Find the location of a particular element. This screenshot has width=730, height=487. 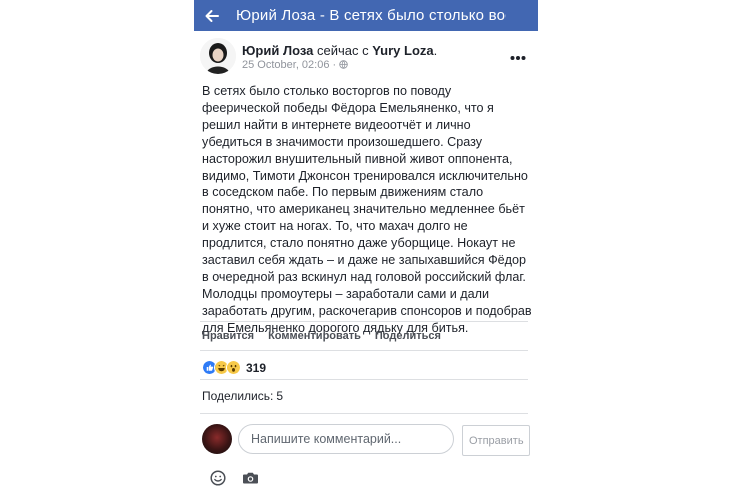

emoji-icon is located at coordinates (218, 478).